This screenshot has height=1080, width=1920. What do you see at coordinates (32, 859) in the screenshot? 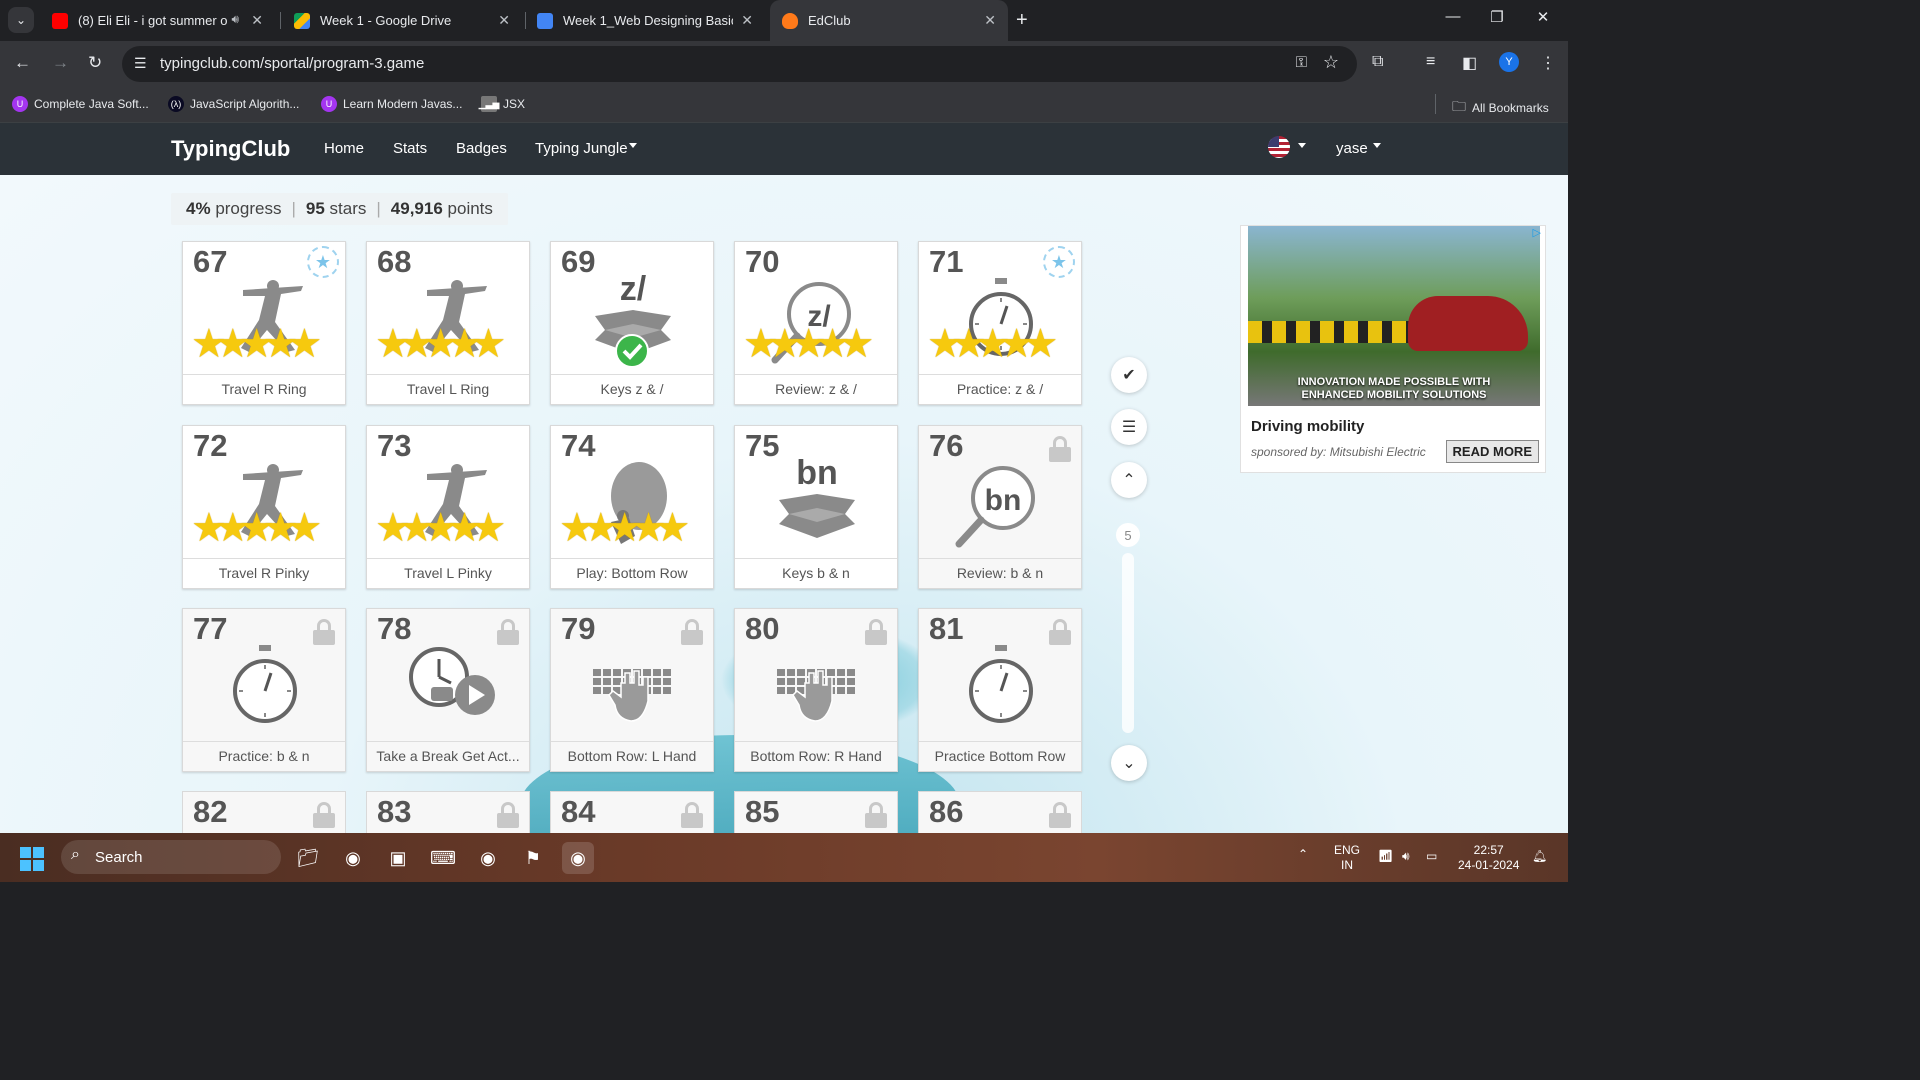
I see `windows-start-icon` at bounding box center [32, 859].